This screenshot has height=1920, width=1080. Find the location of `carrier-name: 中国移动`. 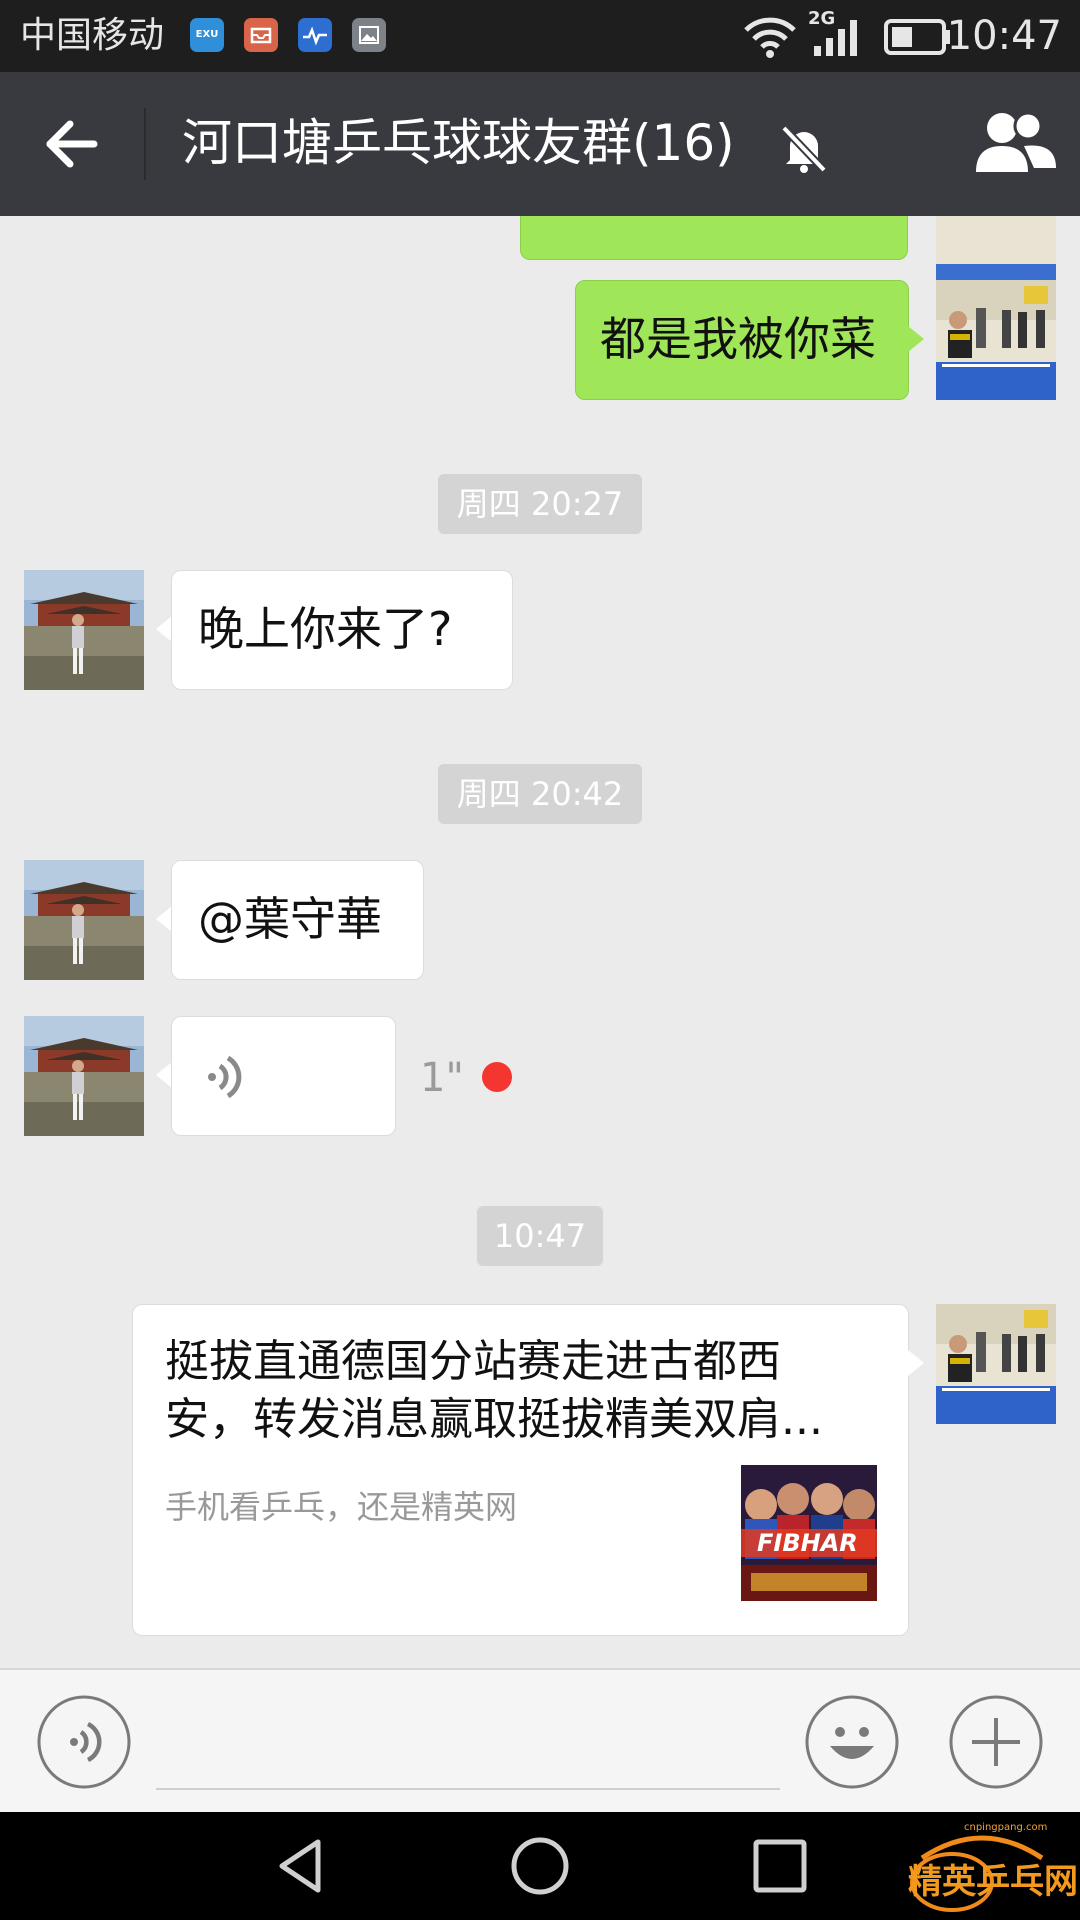

carrier-name: 中国移动 is located at coordinates (92, 35).